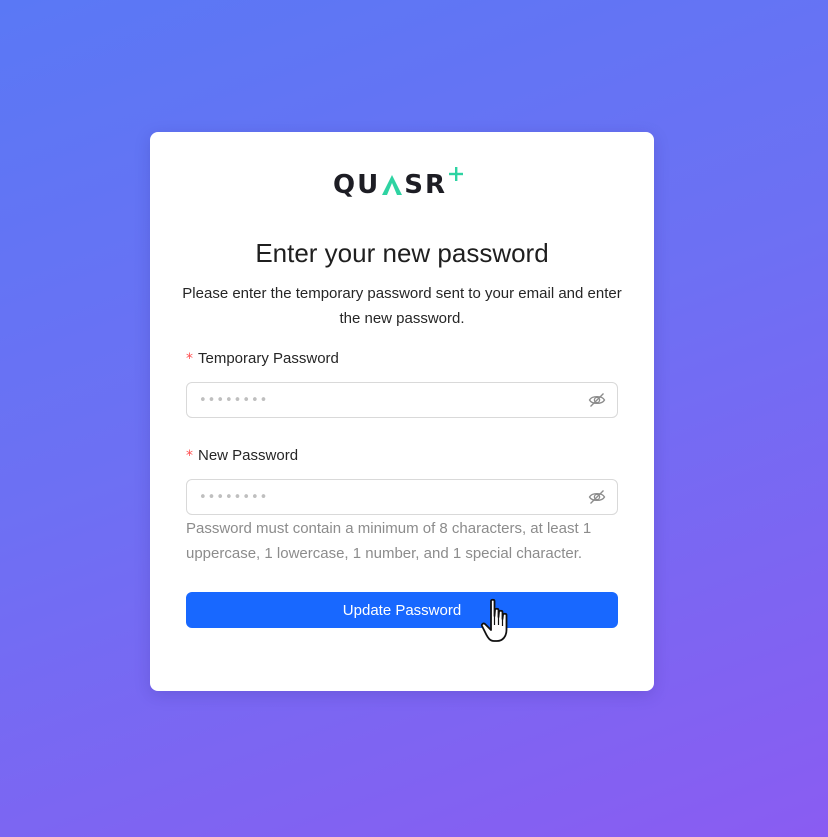 The height and width of the screenshot is (837, 828). Describe the element at coordinates (268, 358) in the screenshot. I see `temporary-password-label-text: Temporary Password` at that location.